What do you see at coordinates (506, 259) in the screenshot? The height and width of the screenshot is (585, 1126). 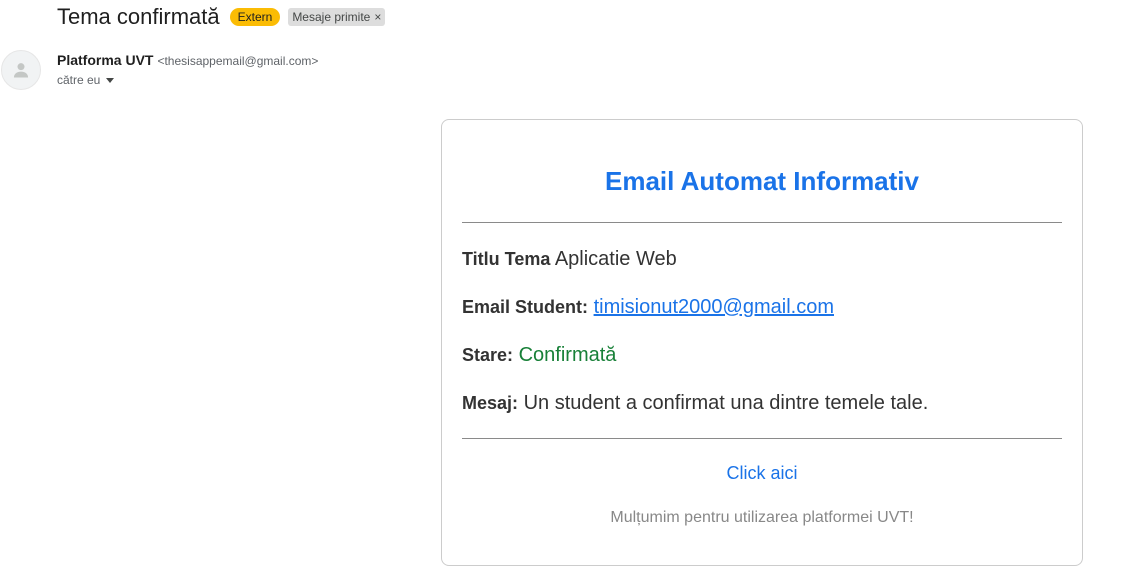 I see `field-label: Titlu Tema` at bounding box center [506, 259].